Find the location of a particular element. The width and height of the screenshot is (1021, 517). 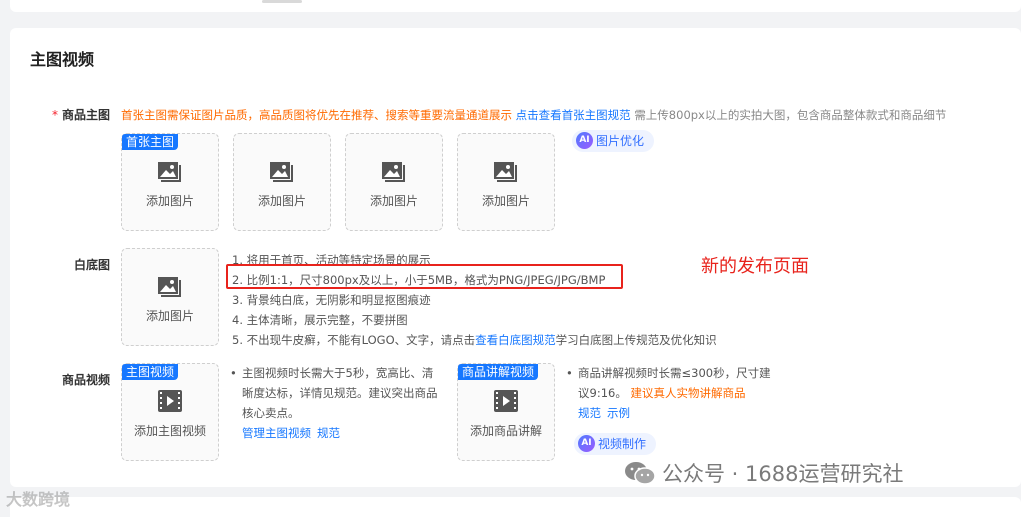

bottom-card is located at coordinates (515, 507).